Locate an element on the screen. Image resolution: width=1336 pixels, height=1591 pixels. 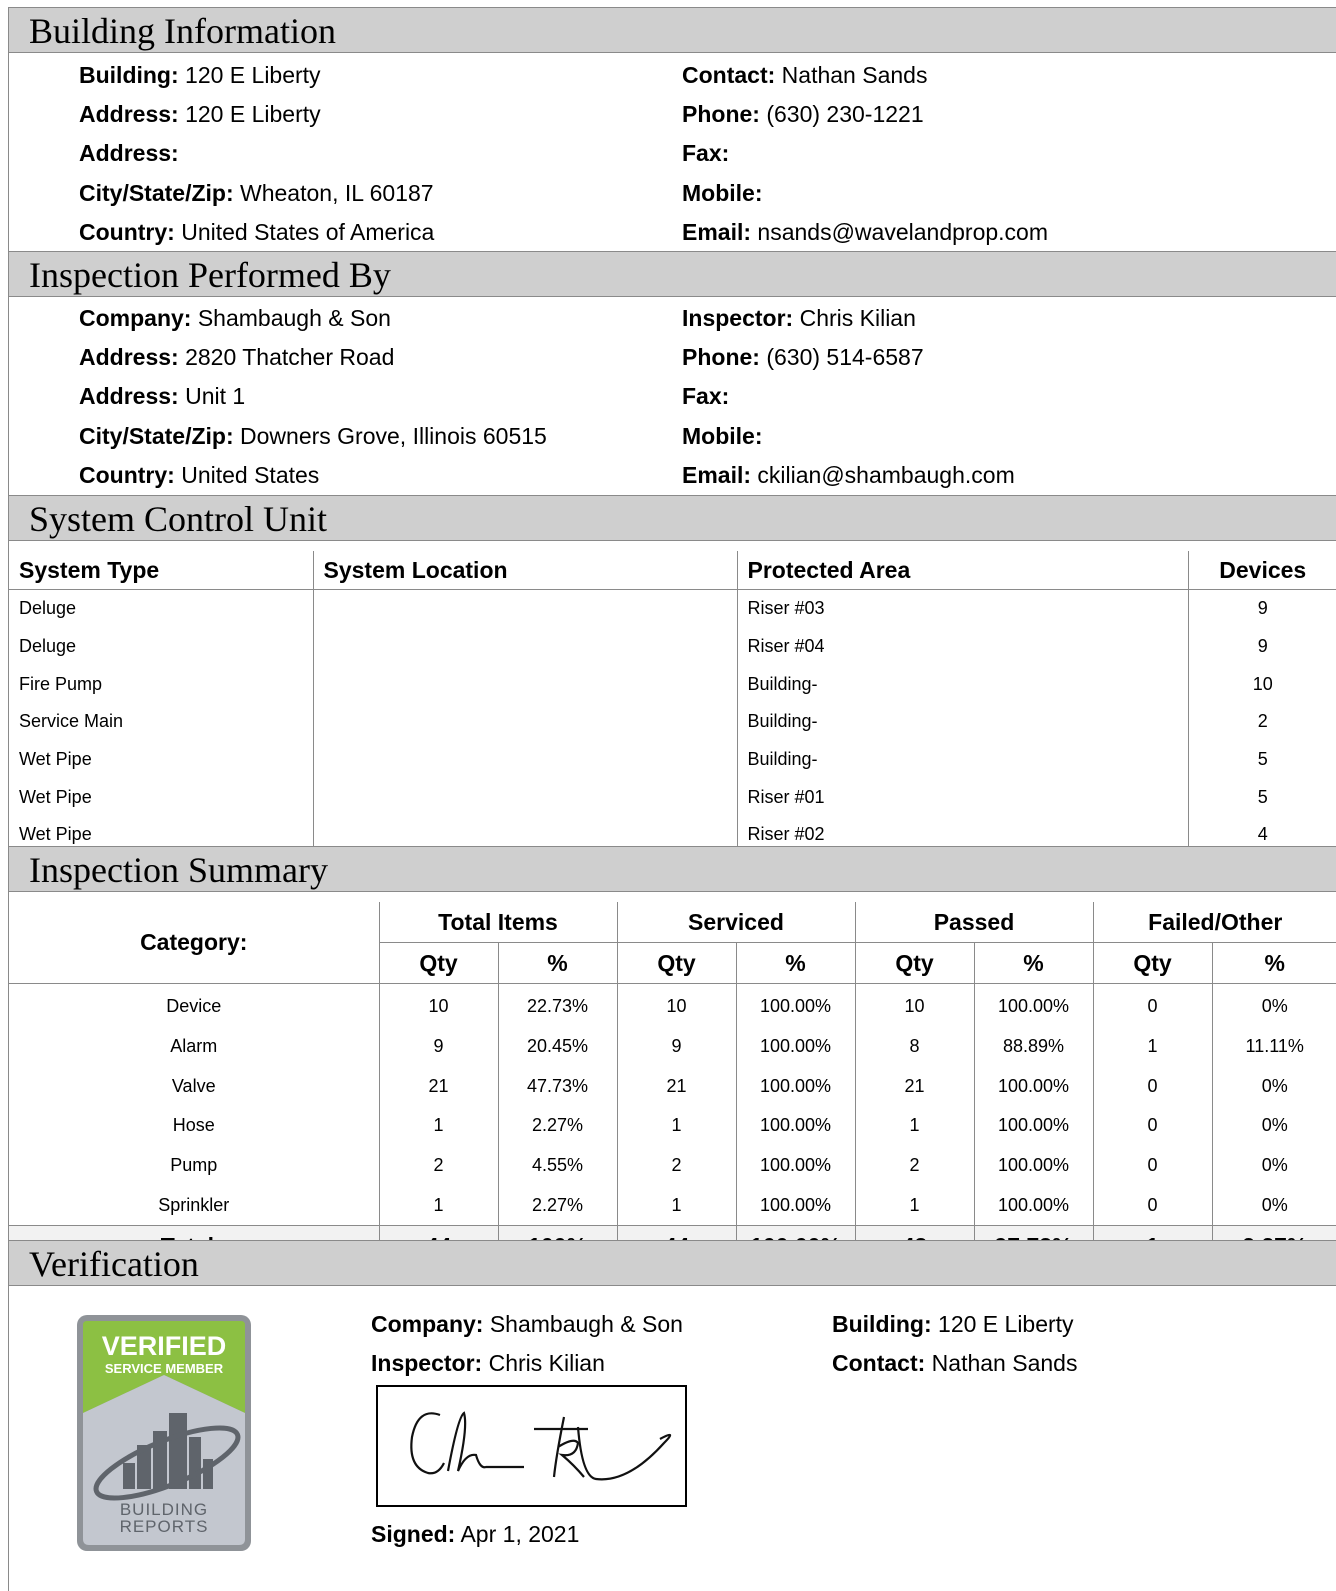
table-cell: 22.73% is located at coordinates (558, 1005).